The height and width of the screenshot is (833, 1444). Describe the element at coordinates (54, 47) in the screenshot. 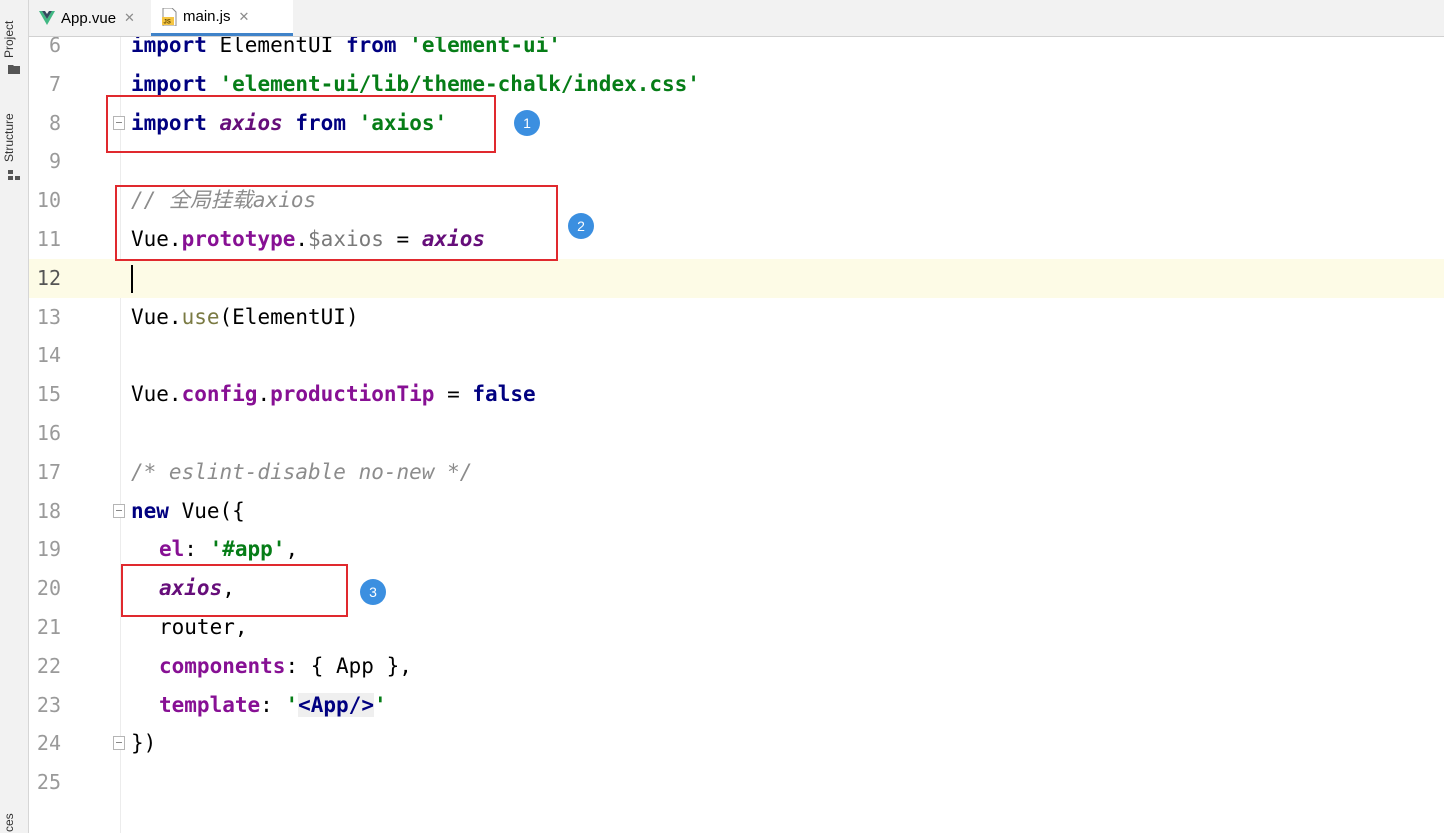

I see `line-number: 6` at that location.